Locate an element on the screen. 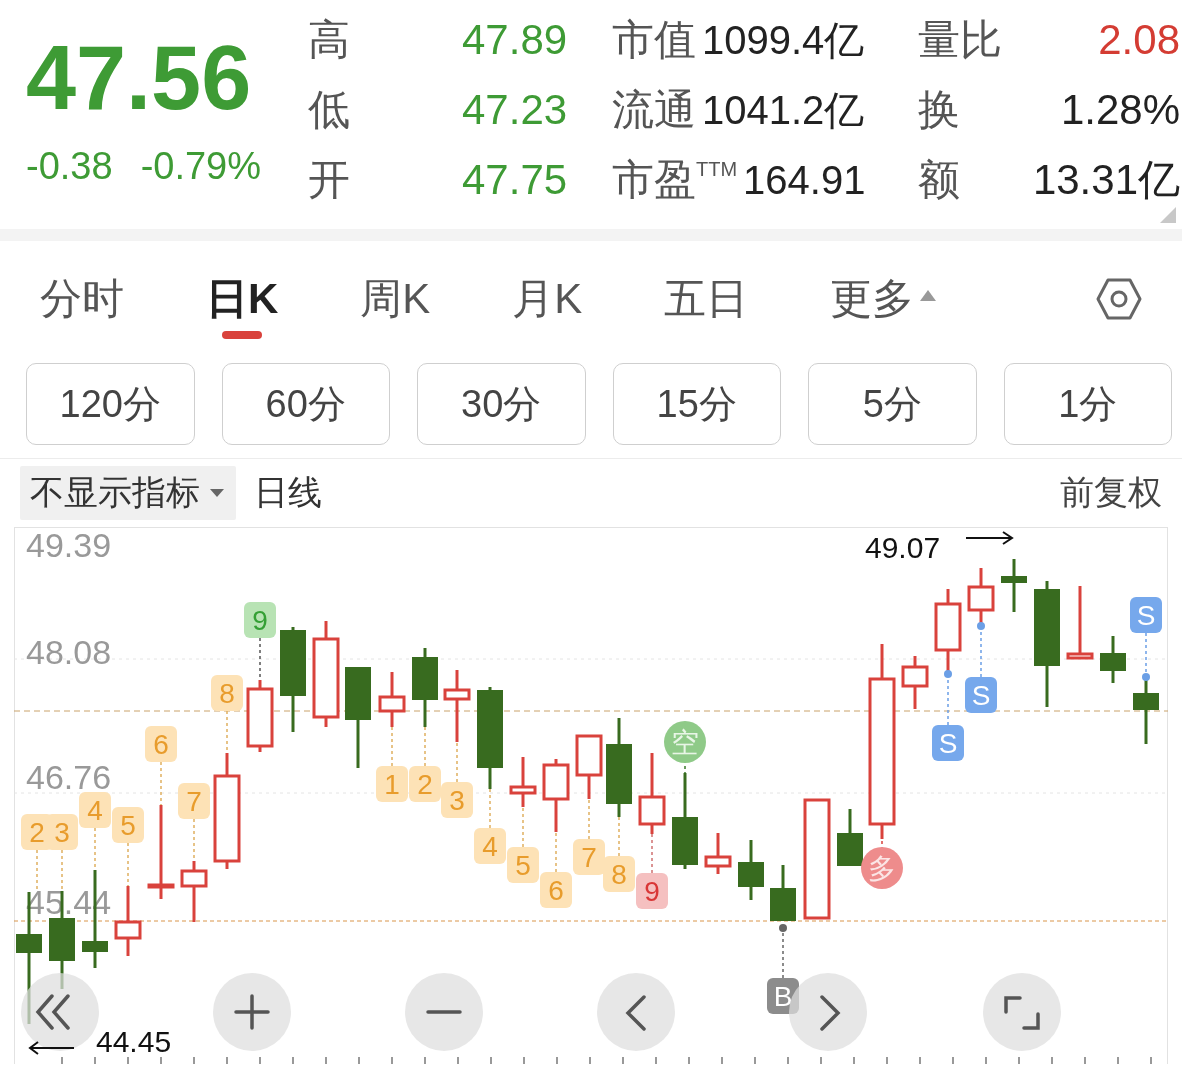 The image size is (1182, 1080). chart-tab: 更多 is located at coordinates (884, 311).